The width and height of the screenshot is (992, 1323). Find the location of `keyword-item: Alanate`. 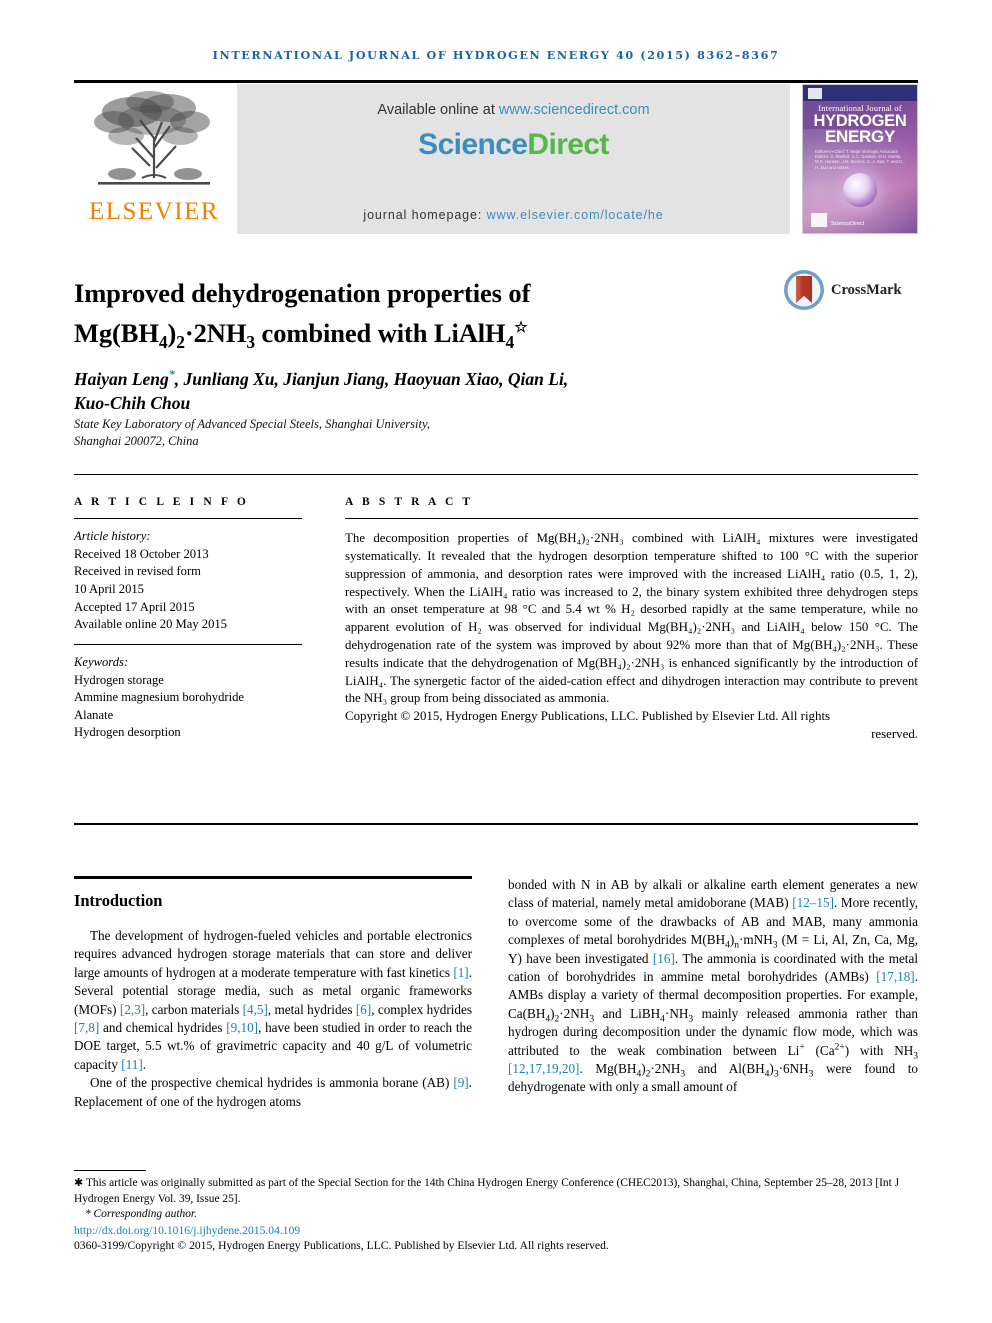

keyword-item: Alanate is located at coordinates (94, 714).